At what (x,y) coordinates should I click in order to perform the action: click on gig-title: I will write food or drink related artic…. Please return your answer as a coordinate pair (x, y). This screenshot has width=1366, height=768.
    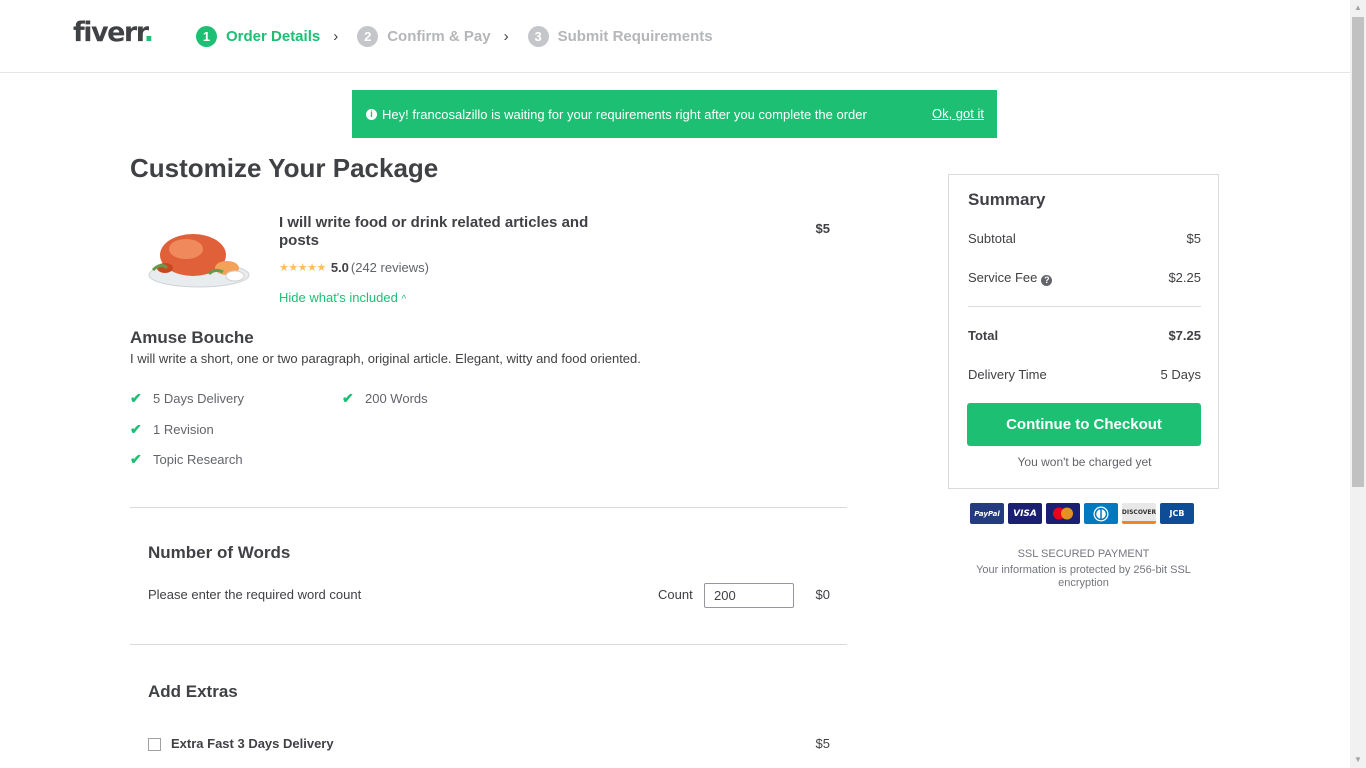
    Looking at the image, I should click on (444, 232).